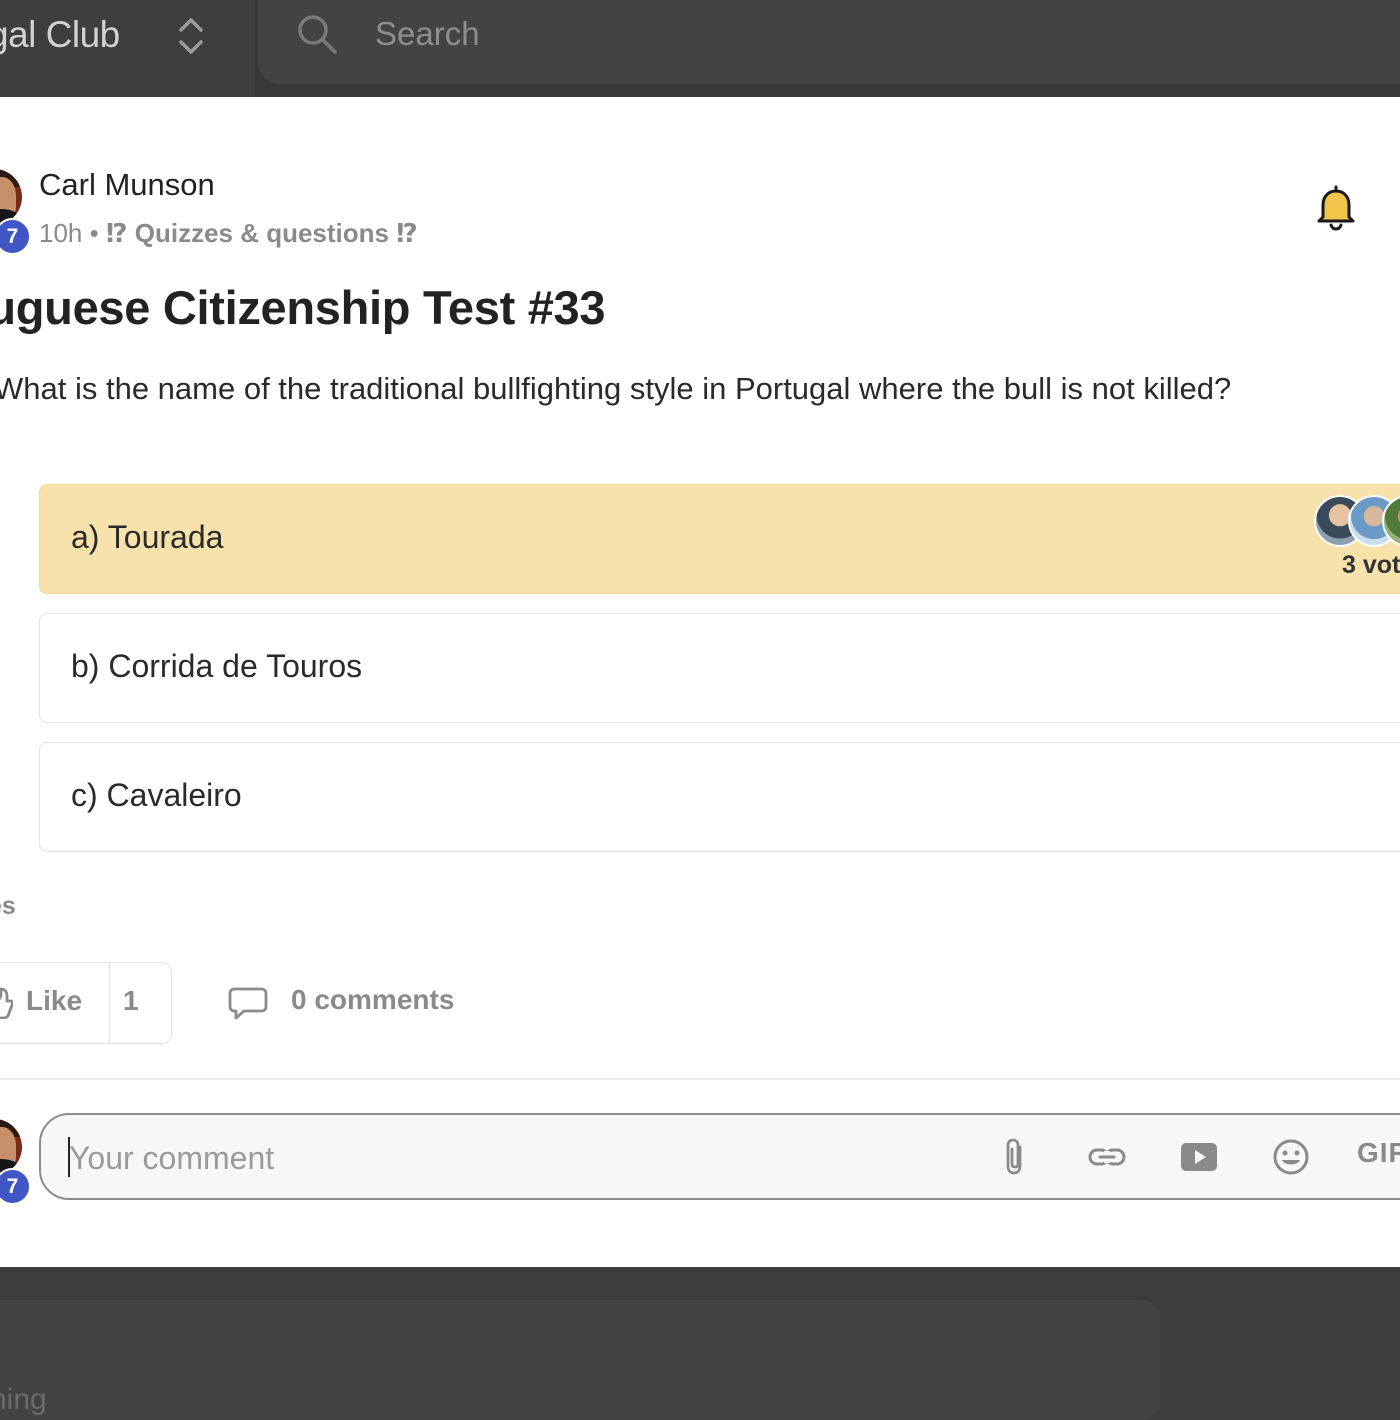 Image resolution: width=1400 pixels, height=1420 pixels. I want to click on gif-button: GIF, so click(1378, 1153).